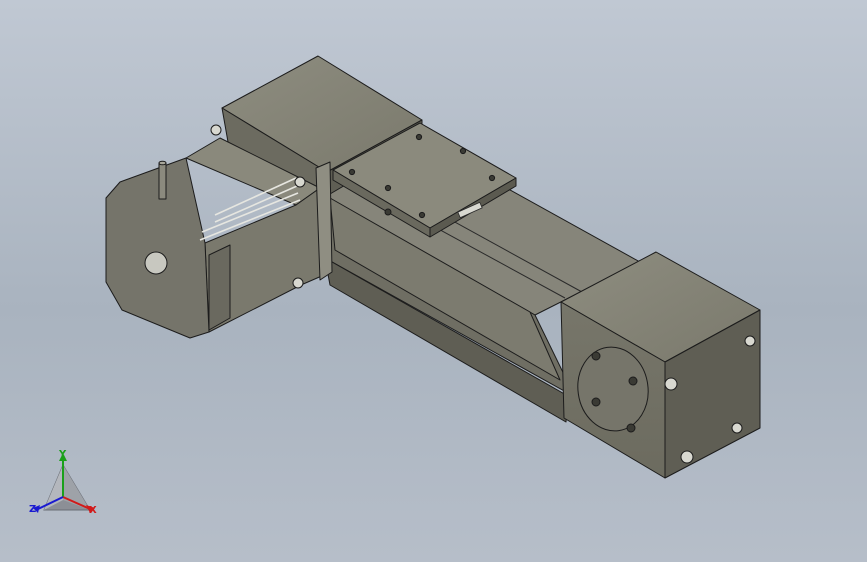  Describe the element at coordinates (33, 509) in the screenshot. I see `axis-z-label: Z` at that location.